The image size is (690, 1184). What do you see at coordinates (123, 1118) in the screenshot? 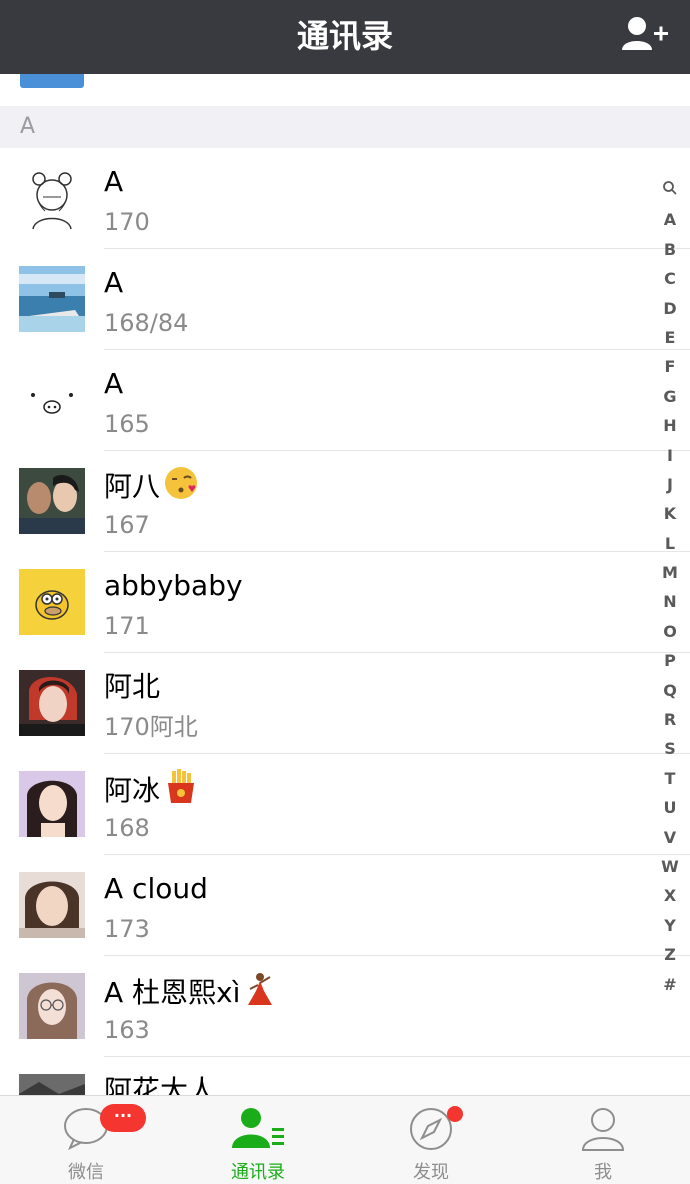
I see `unread-badge: ···` at bounding box center [123, 1118].